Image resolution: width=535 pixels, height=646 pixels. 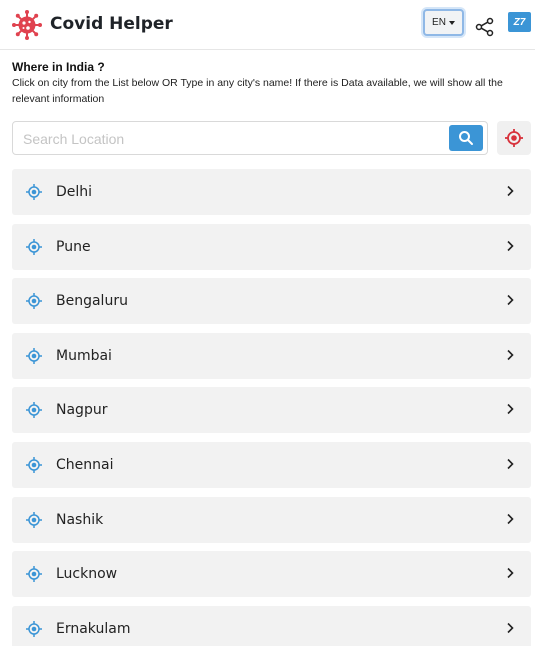 What do you see at coordinates (223, 139) in the screenshot?
I see `search-input` at bounding box center [223, 139].